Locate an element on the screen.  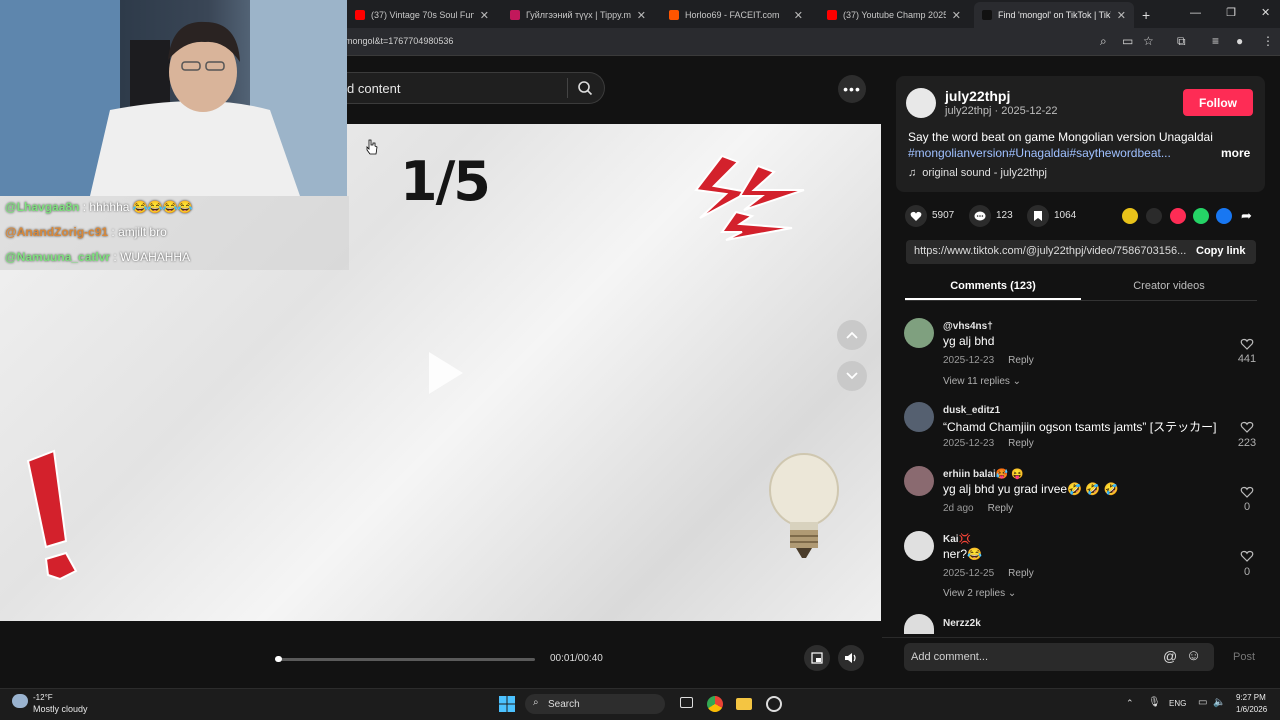
chevron-down-icon: ⌄ is located at coordinates (1017, 381).